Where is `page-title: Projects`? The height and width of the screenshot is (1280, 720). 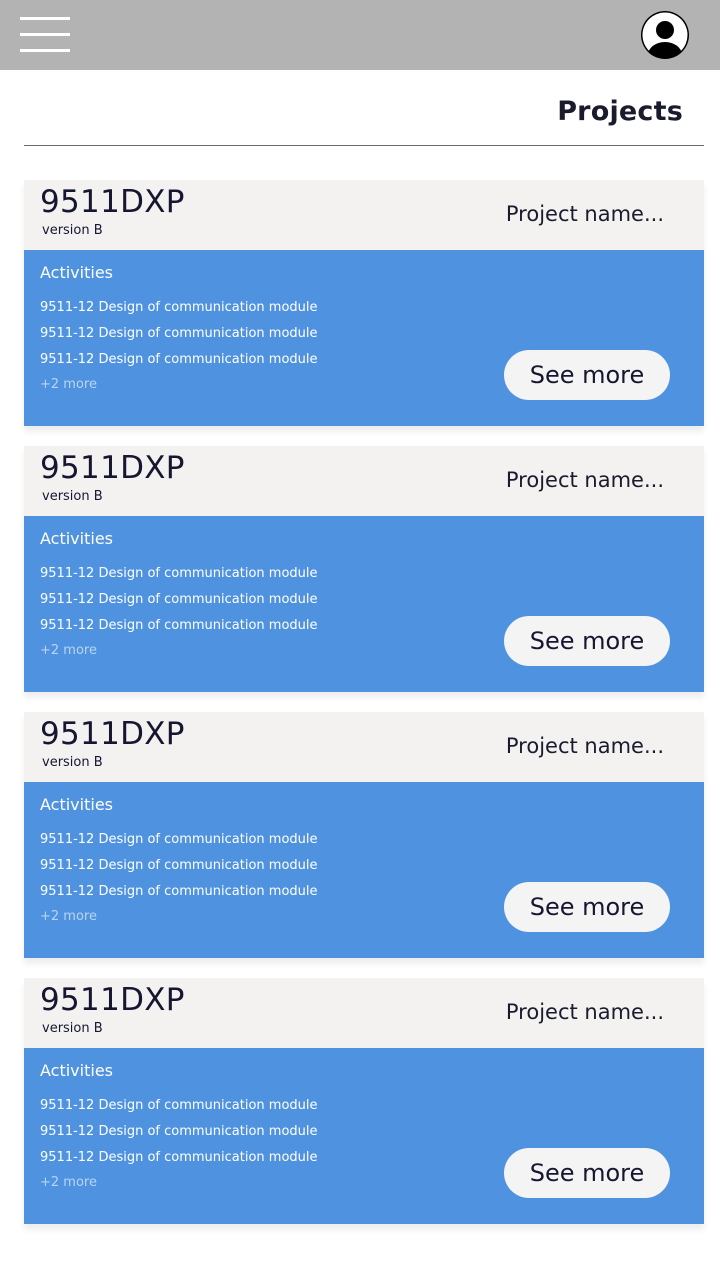 page-title: Projects is located at coordinates (620, 111).